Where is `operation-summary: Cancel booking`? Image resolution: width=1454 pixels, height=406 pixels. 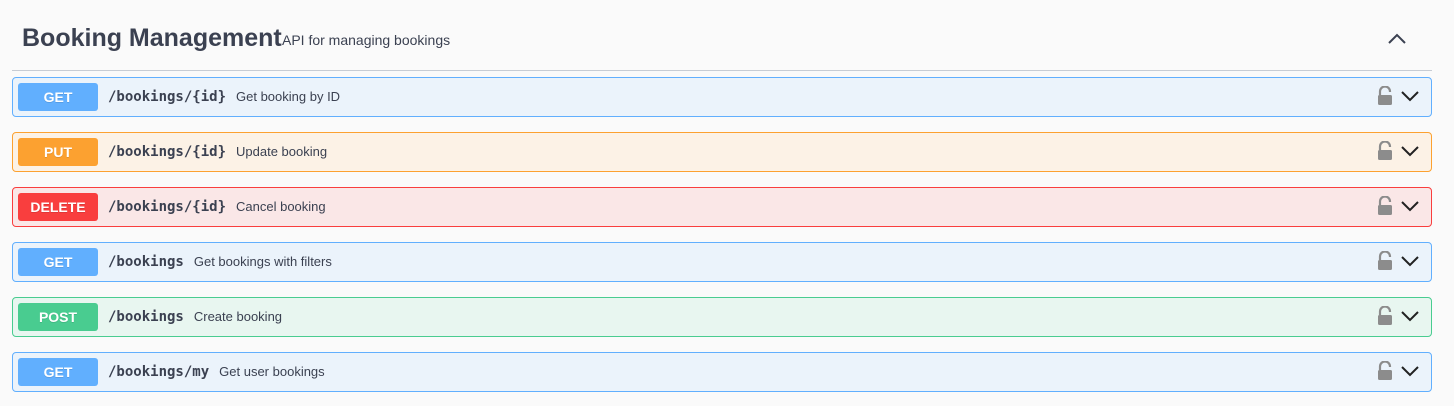 operation-summary: Cancel booking is located at coordinates (281, 206).